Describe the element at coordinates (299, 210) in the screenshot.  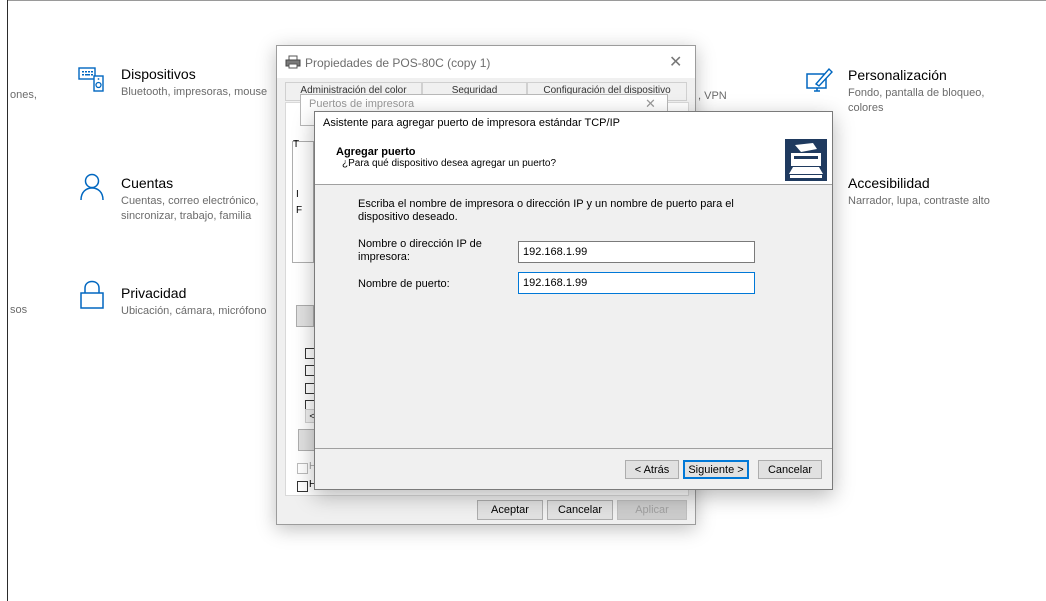
I see `label-fragment: F` at that location.